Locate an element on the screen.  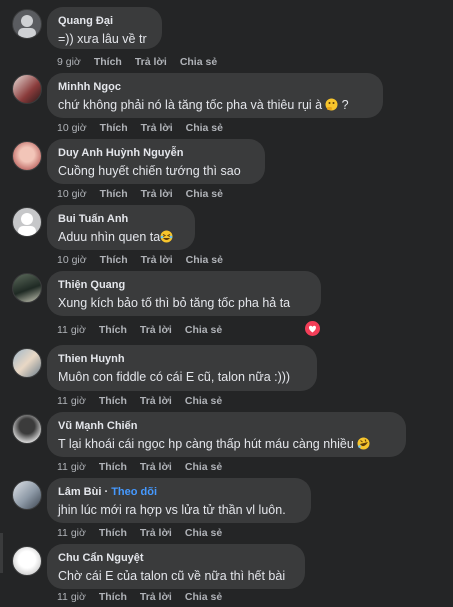
comment-text: Cuồng huyết chiến tướng thì sao is located at coordinates (149, 171).